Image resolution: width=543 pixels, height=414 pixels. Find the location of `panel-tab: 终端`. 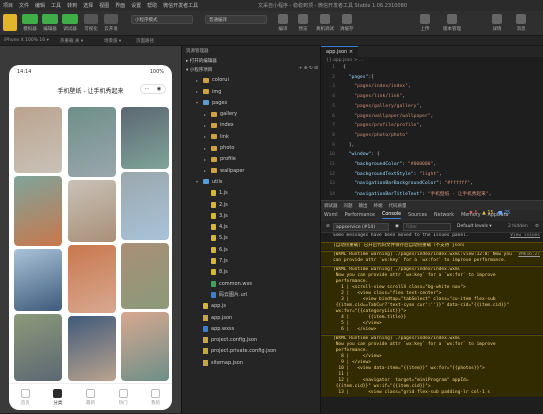

panel-tab: 终端 is located at coordinates (378, 206).